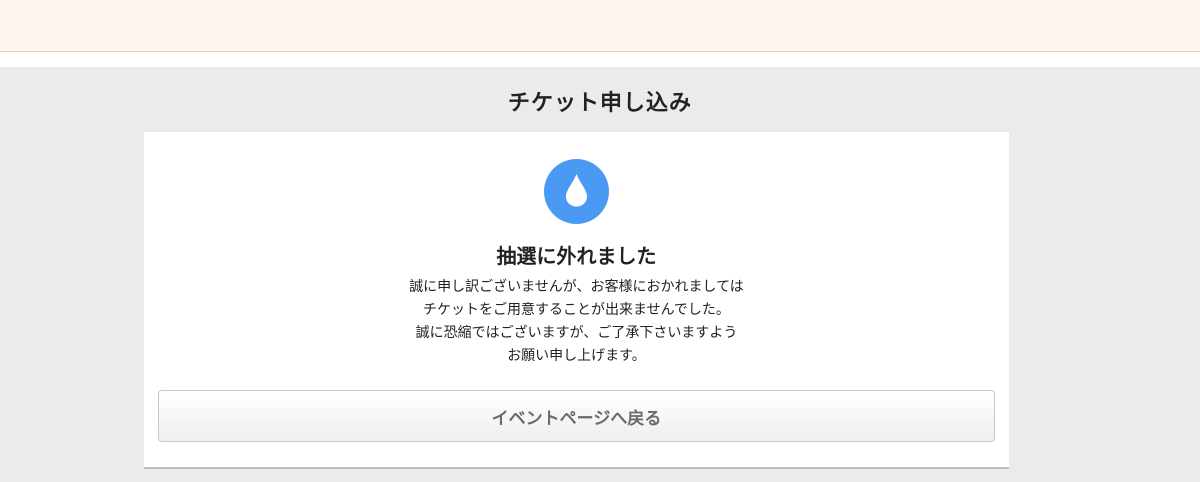 This screenshot has height=482, width=1200. I want to click on header-spacer, so click(600, 59).